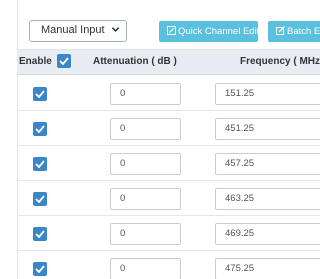 The height and width of the screenshot is (279, 320). I want to click on frequency-input: 151.25, so click(267, 94).